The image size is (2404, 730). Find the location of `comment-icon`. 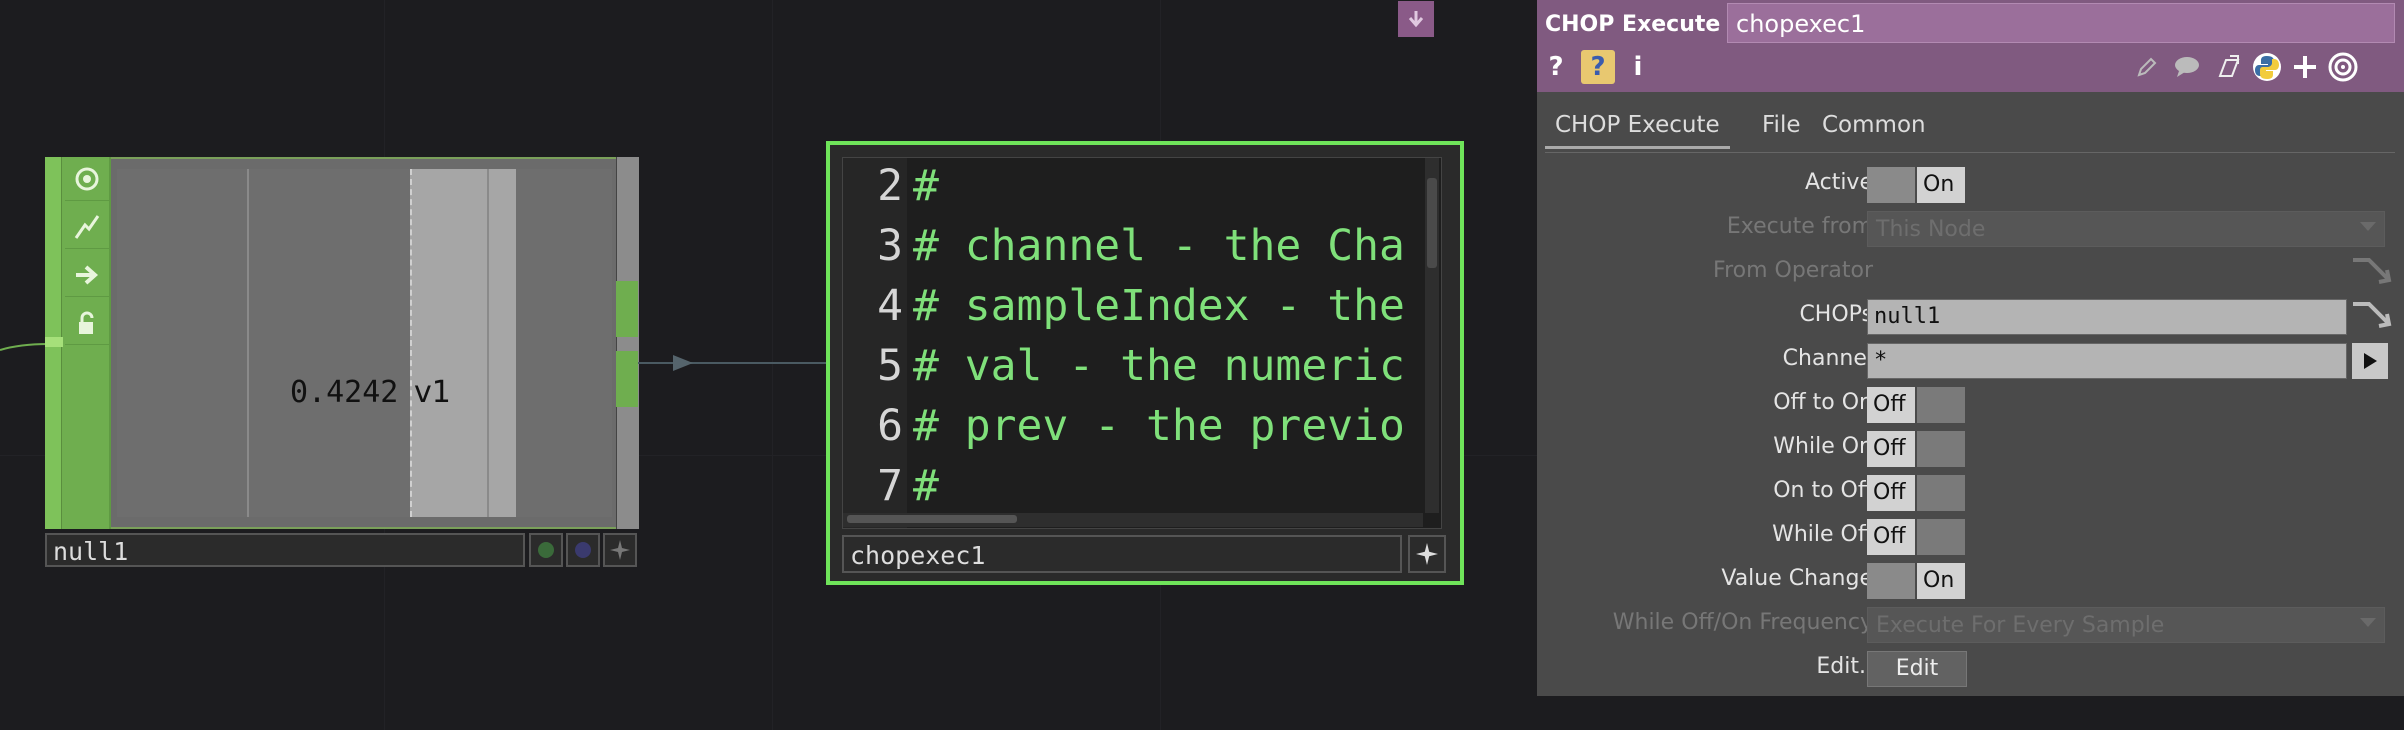

comment-icon is located at coordinates (2187, 67).